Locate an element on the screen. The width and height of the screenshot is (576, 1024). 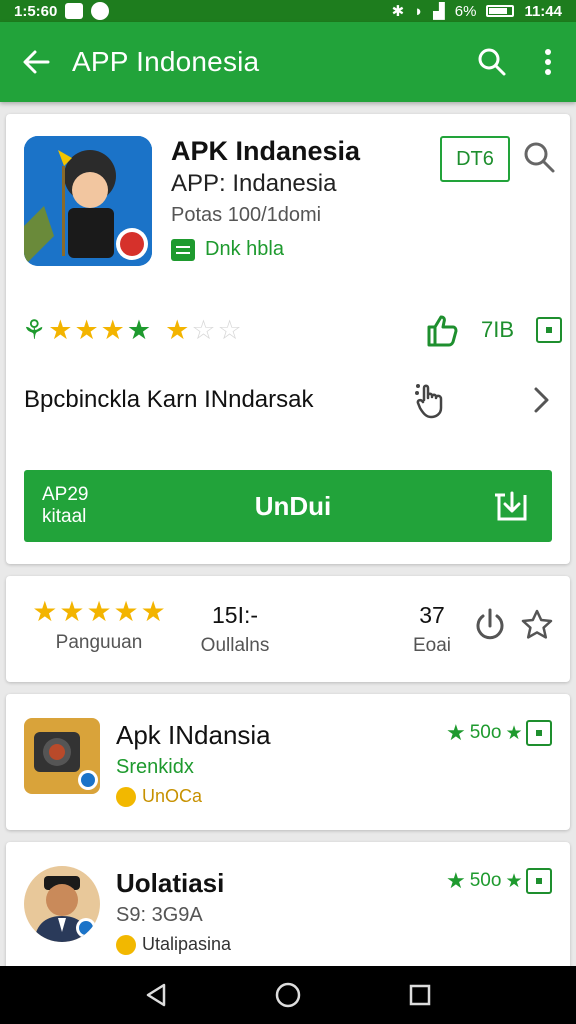
battery-percent: 6% is located at coordinates (465, 11).